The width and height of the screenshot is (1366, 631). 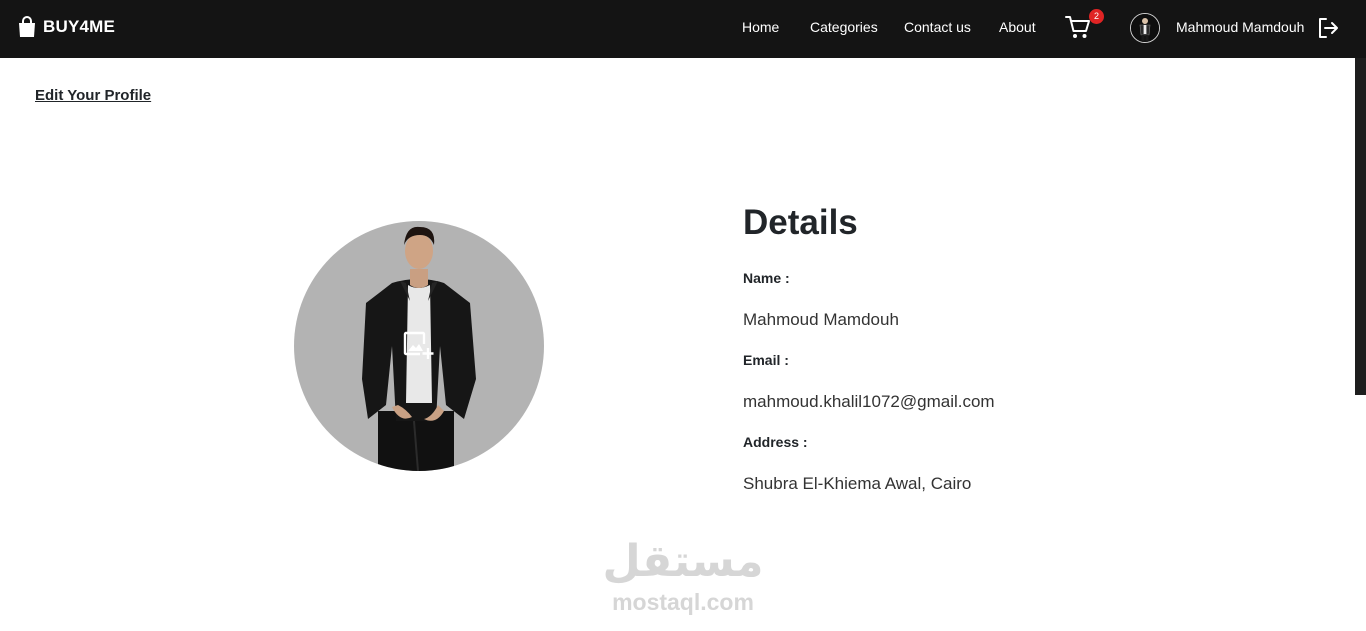 I want to click on name-label: Name :, so click(x=766, y=278).